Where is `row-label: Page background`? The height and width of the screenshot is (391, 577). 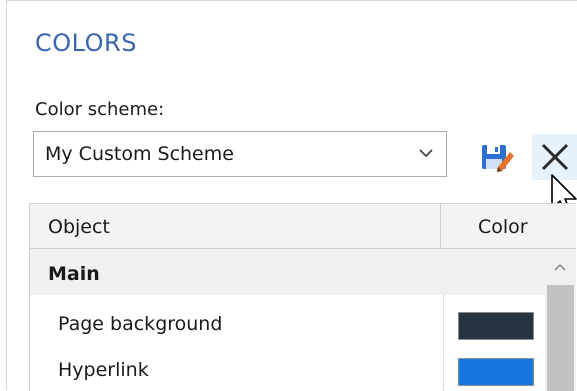
row-label: Page background is located at coordinates (140, 324).